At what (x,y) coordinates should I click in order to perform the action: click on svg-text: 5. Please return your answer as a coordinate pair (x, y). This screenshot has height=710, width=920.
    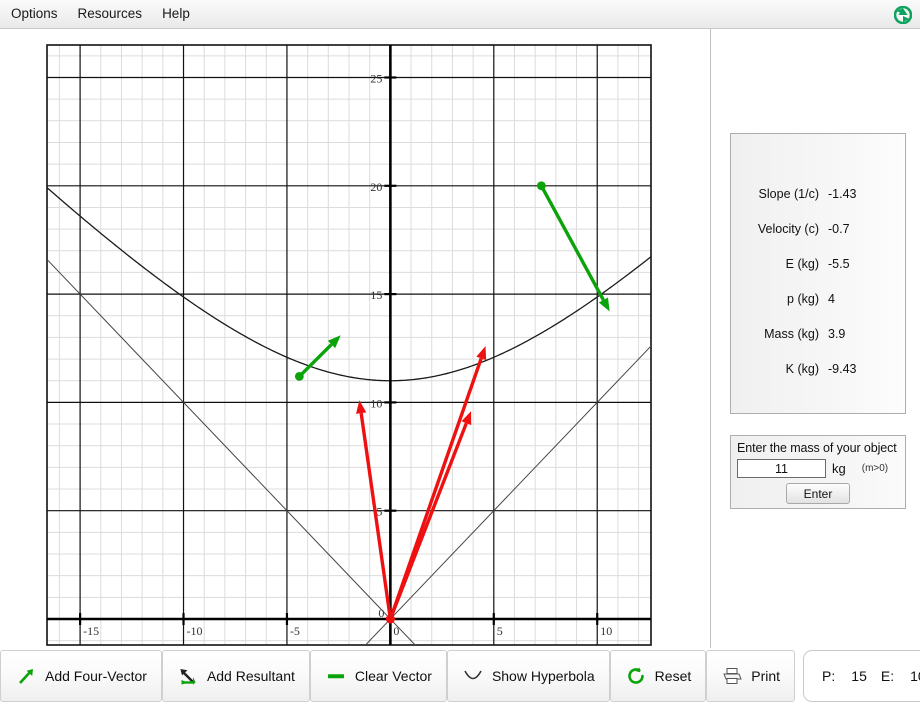
    Looking at the image, I should click on (500, 631).